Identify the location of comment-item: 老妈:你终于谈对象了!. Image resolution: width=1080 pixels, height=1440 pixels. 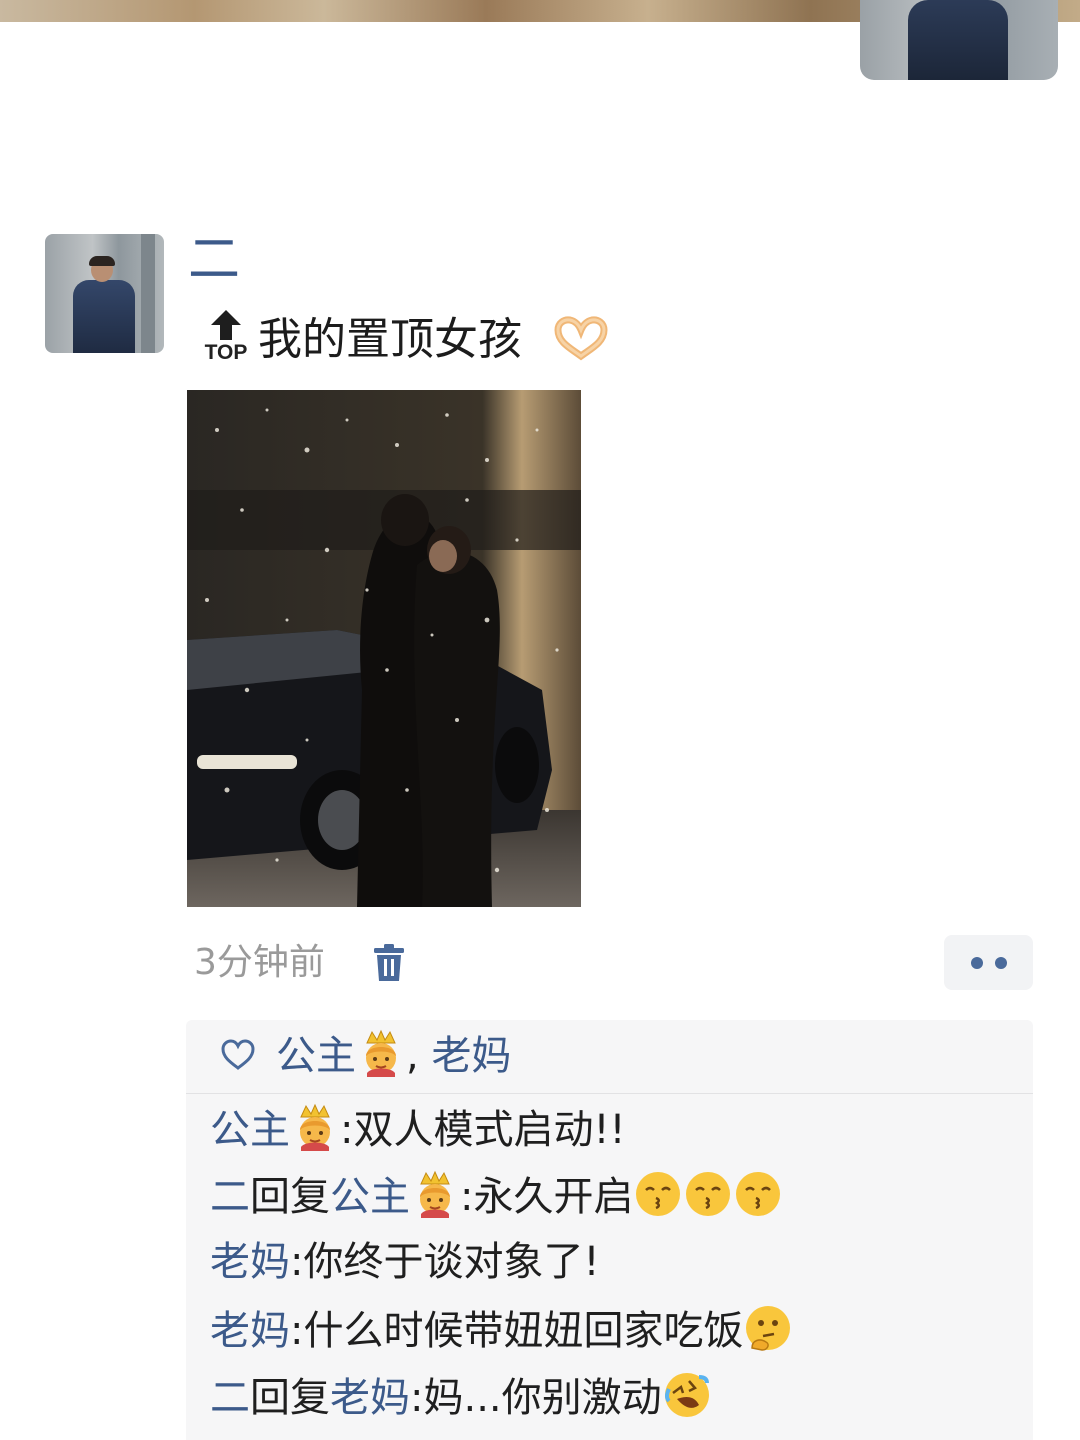
(405, 1262).